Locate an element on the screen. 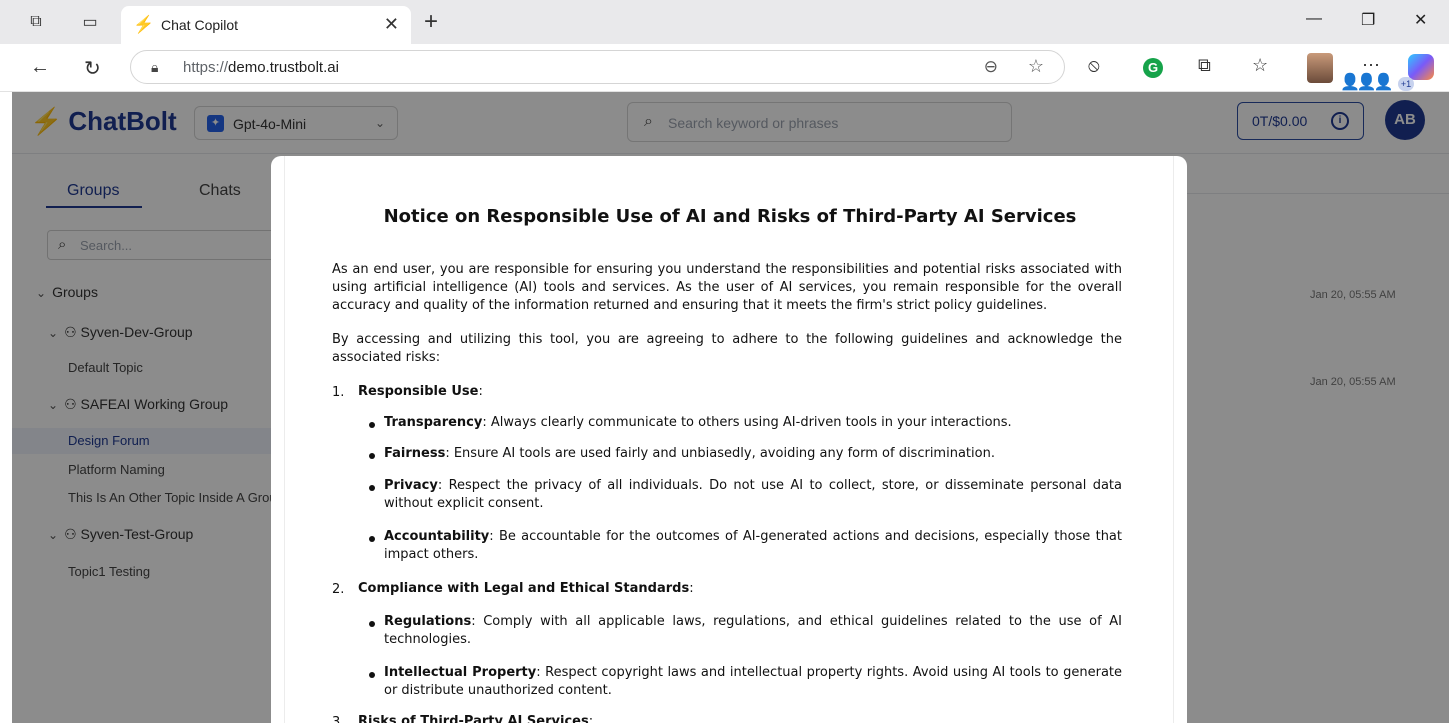 This screenshot has height=723, width=1449. minimize-button: — is located at coordinates (1314, 19).